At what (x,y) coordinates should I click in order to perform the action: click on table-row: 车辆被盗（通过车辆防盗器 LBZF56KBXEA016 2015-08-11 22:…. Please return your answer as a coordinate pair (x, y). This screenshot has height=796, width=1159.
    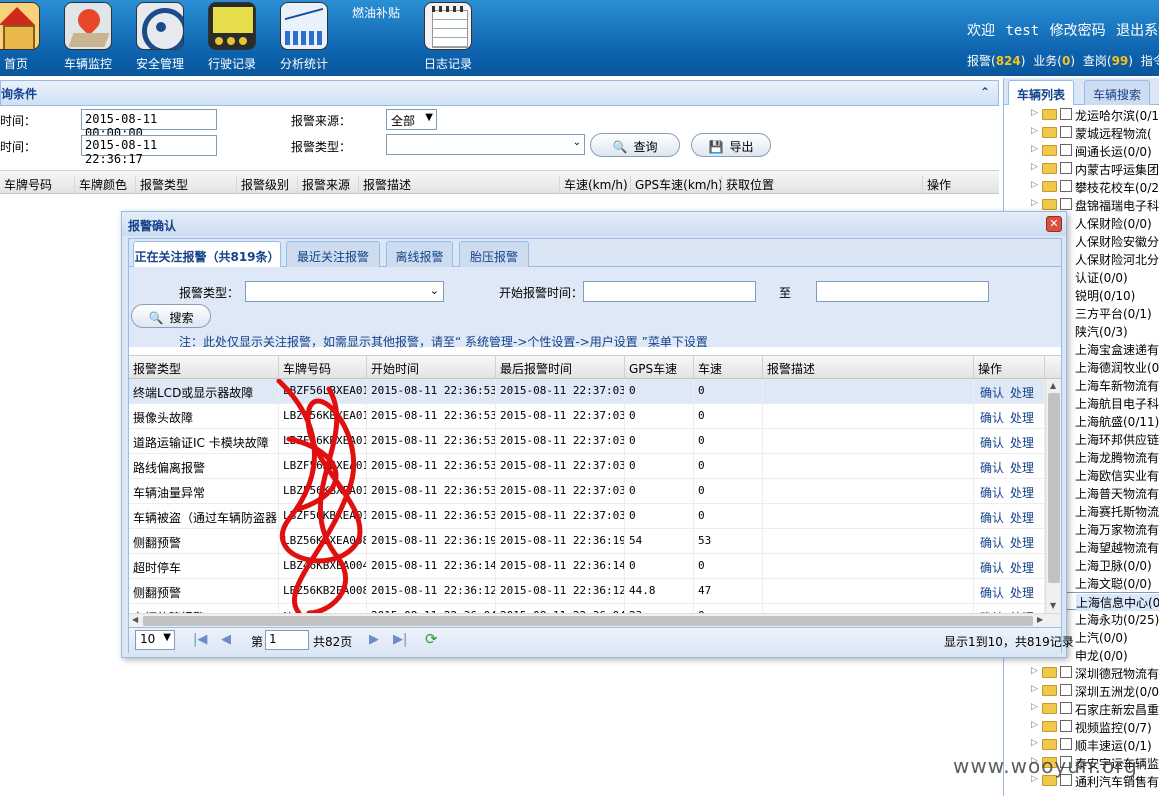
    Looking at the image, I should click on (587, 516).